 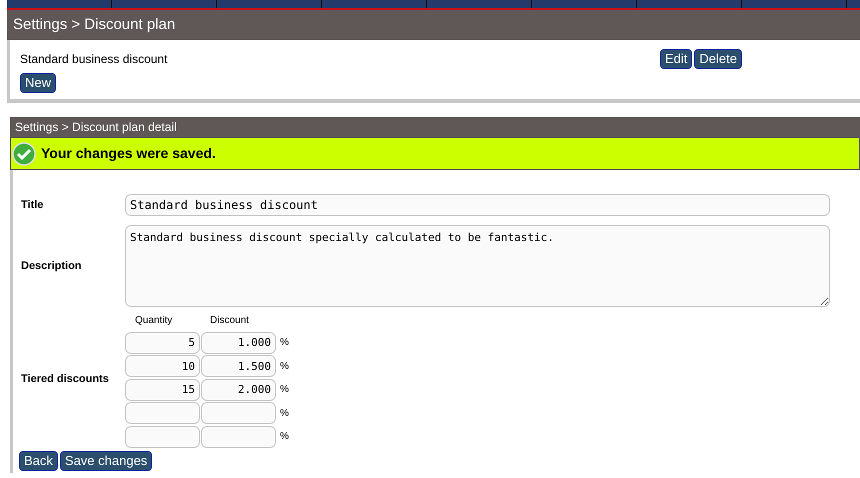 I want to click on field-label: Title, so click(x=32, y=205).